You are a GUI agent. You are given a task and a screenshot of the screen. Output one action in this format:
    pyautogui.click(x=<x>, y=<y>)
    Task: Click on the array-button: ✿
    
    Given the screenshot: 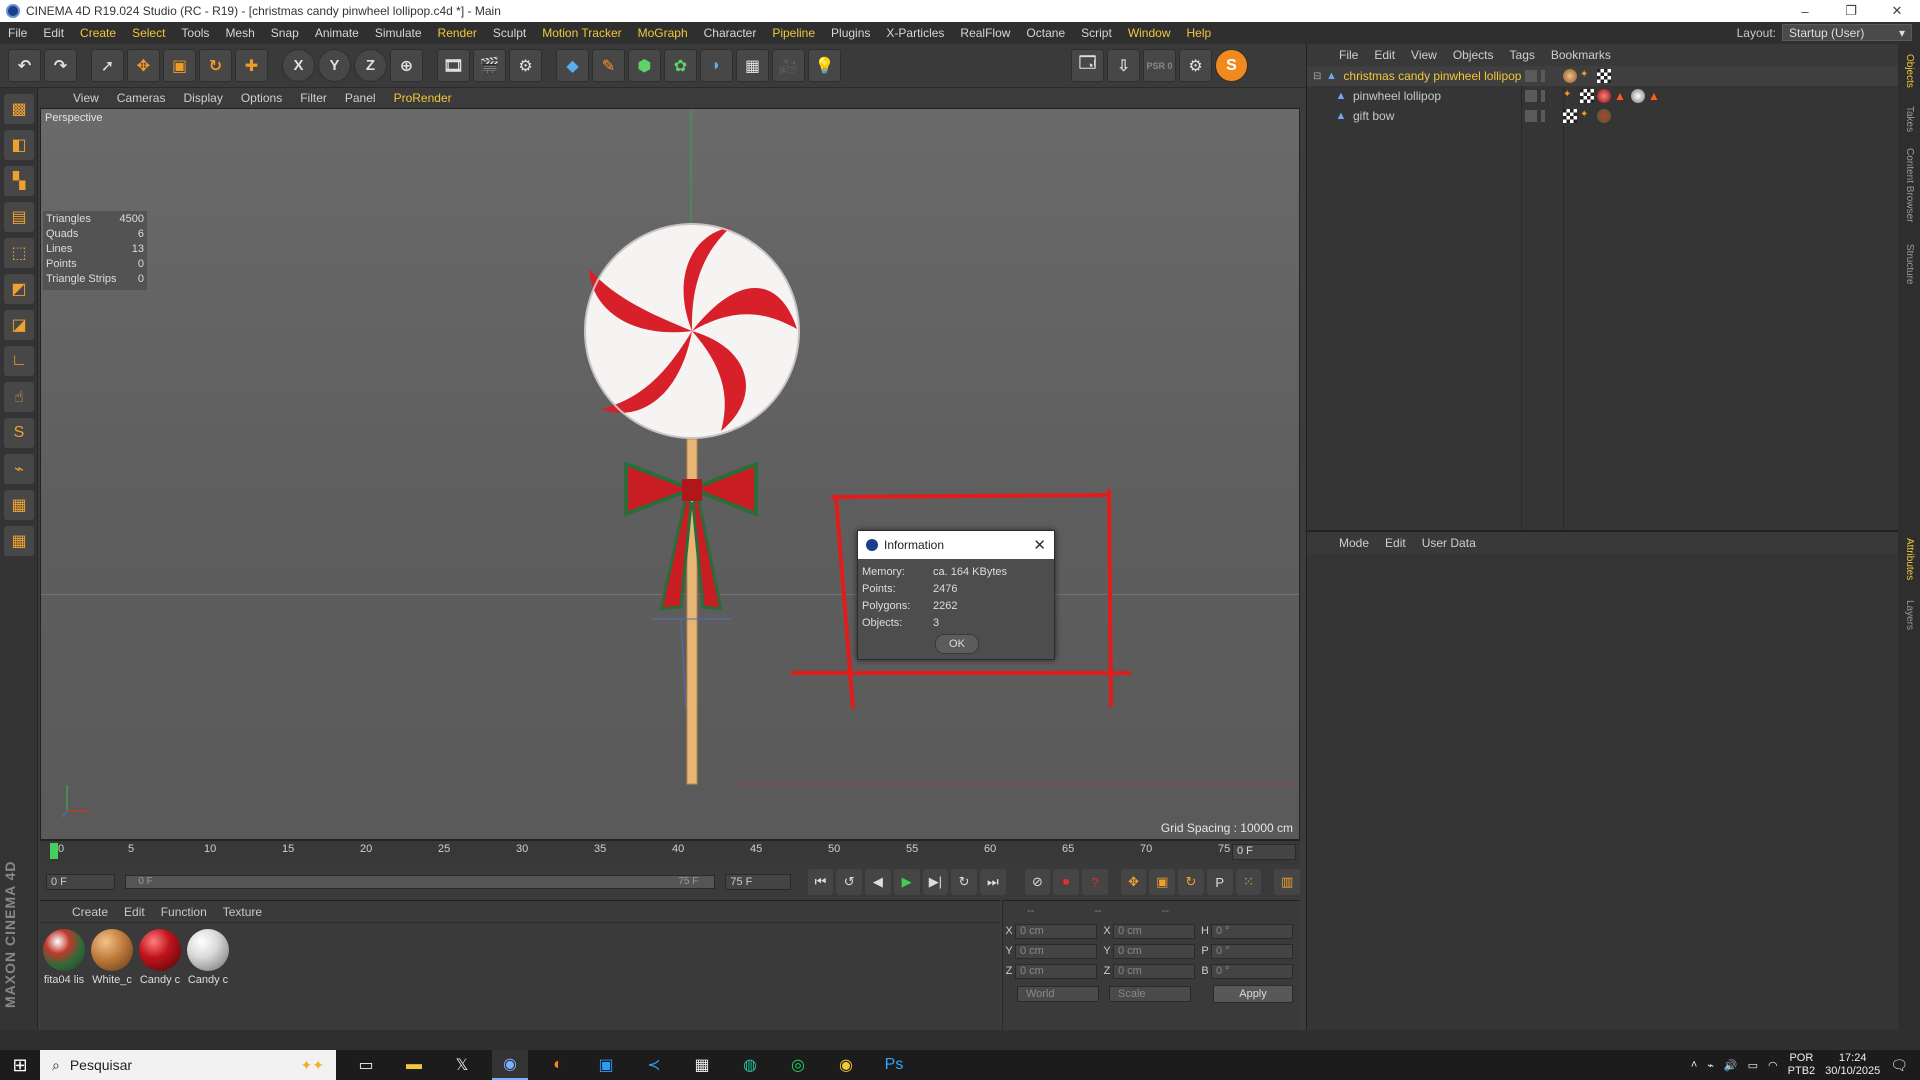 What is the action you would take?
    pyautogui.click(x=680, y=65)
    